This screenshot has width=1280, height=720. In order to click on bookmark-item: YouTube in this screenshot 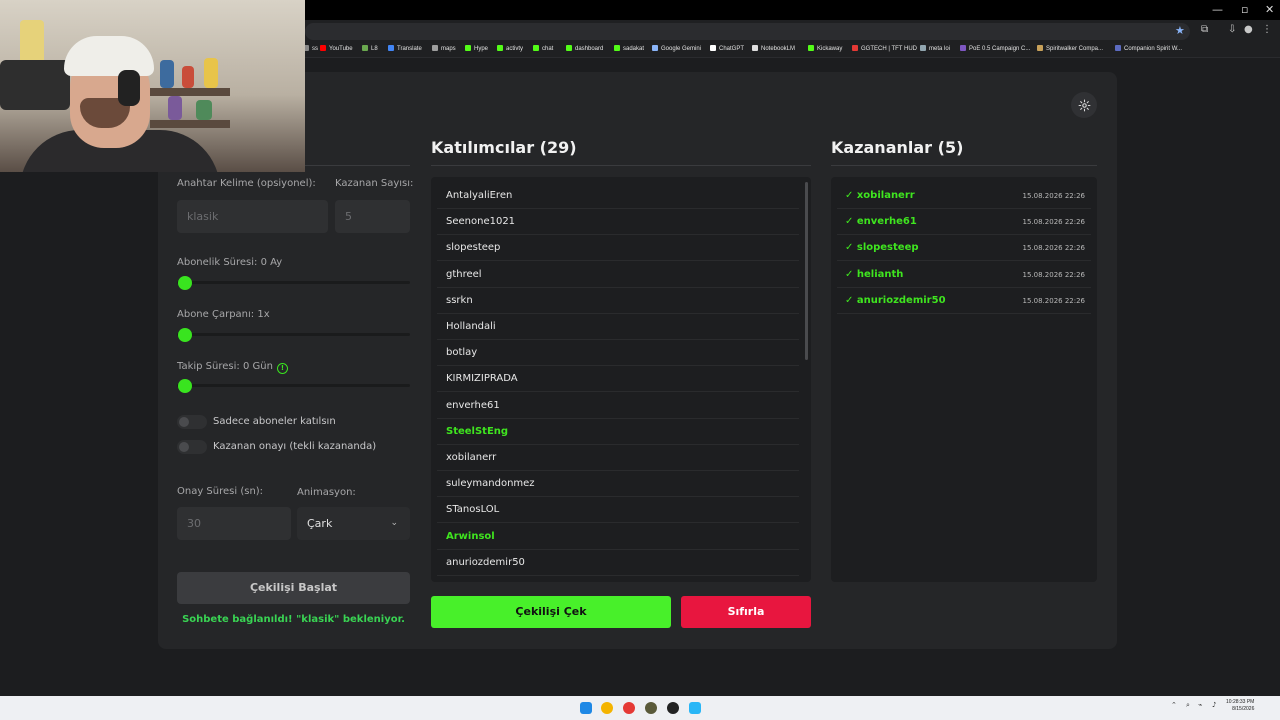, I will do `click(336, 48)`.